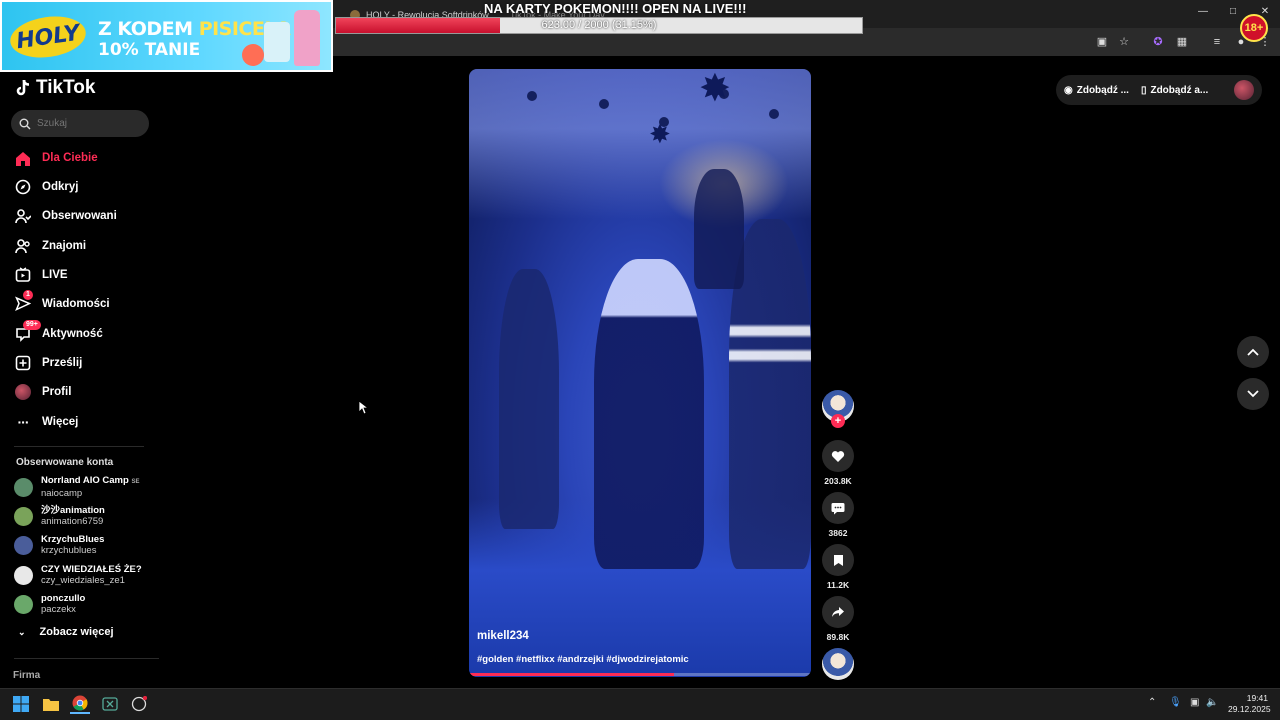 The height and width of the screenshot is (720, 1280). What do you see at coordinates (46, 422) in the screenshot?
I see `sidebar-item-więcej: ··· Więcej` at bounding box center [46, 422].